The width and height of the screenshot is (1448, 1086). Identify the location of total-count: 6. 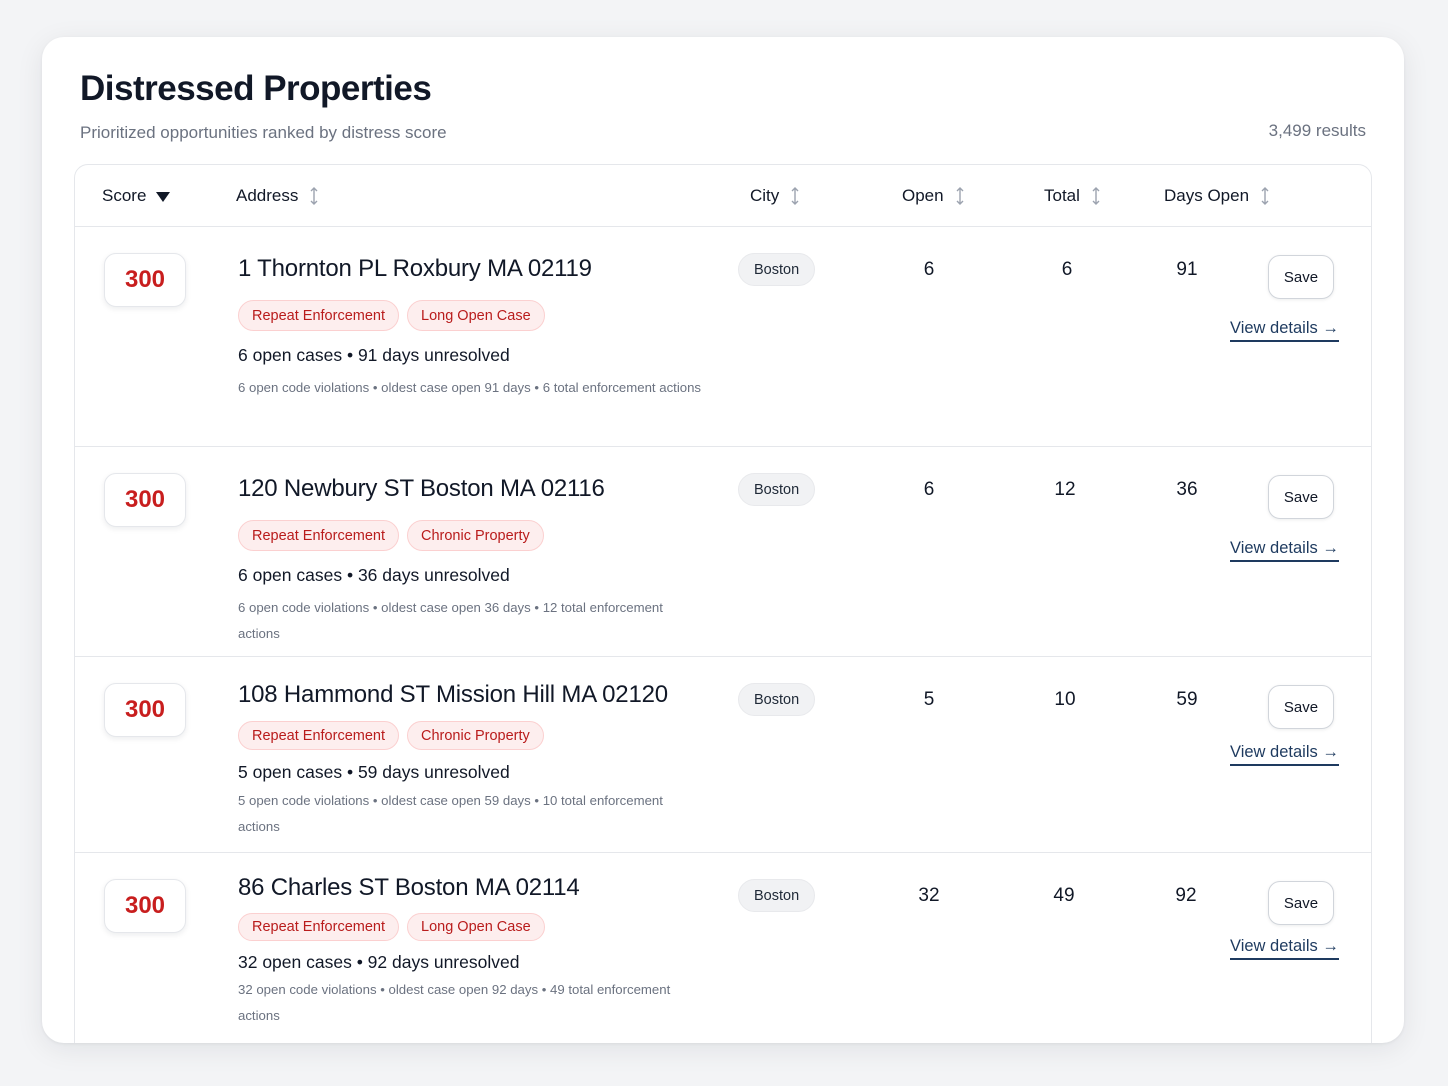
(1067, 269).